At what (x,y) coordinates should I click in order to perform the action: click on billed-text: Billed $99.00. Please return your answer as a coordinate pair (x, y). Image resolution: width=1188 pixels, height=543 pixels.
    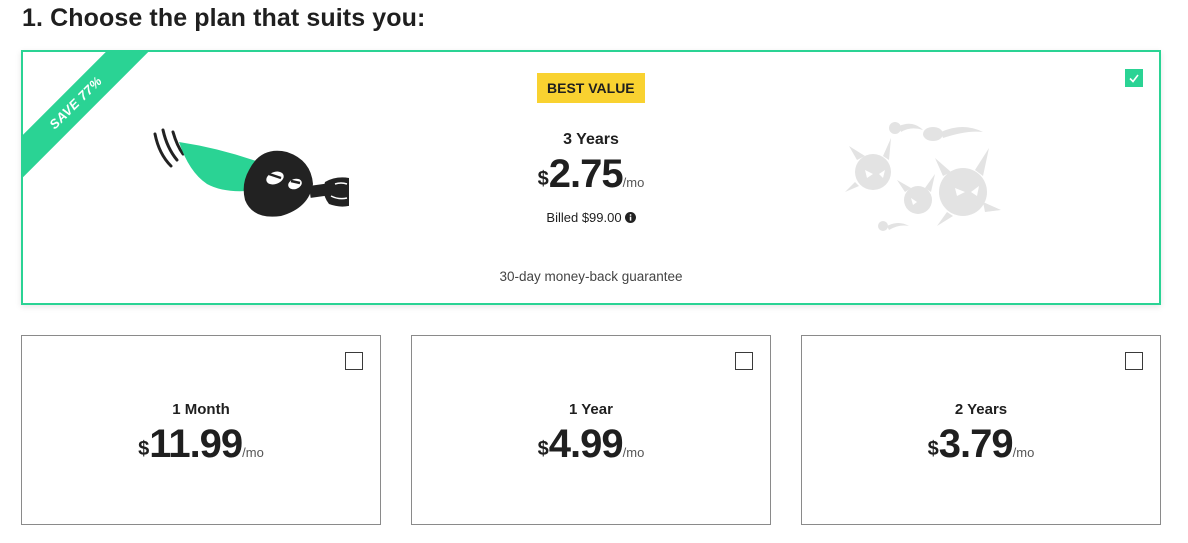
    Looking at the image, I should click on (584, 217).